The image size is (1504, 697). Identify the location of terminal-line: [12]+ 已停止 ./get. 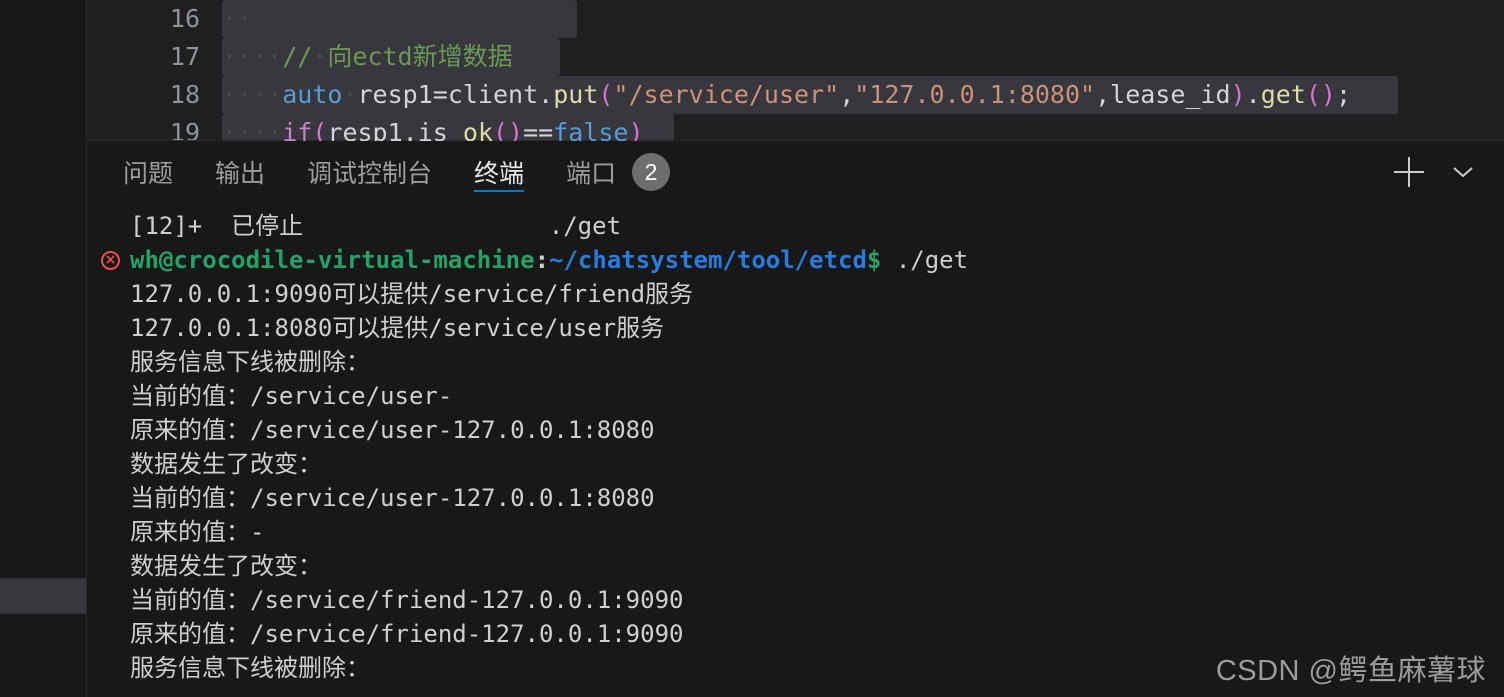
(801, 226).